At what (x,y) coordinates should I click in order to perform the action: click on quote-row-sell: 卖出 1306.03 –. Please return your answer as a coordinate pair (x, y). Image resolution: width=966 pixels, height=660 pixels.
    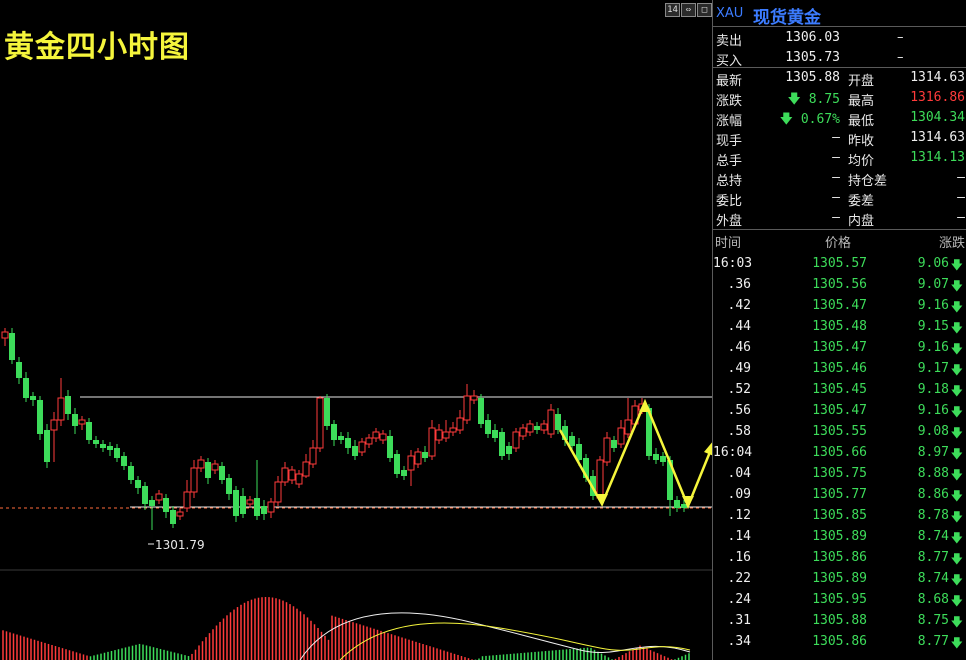
    Looking at the image, I should click on (839, 38).